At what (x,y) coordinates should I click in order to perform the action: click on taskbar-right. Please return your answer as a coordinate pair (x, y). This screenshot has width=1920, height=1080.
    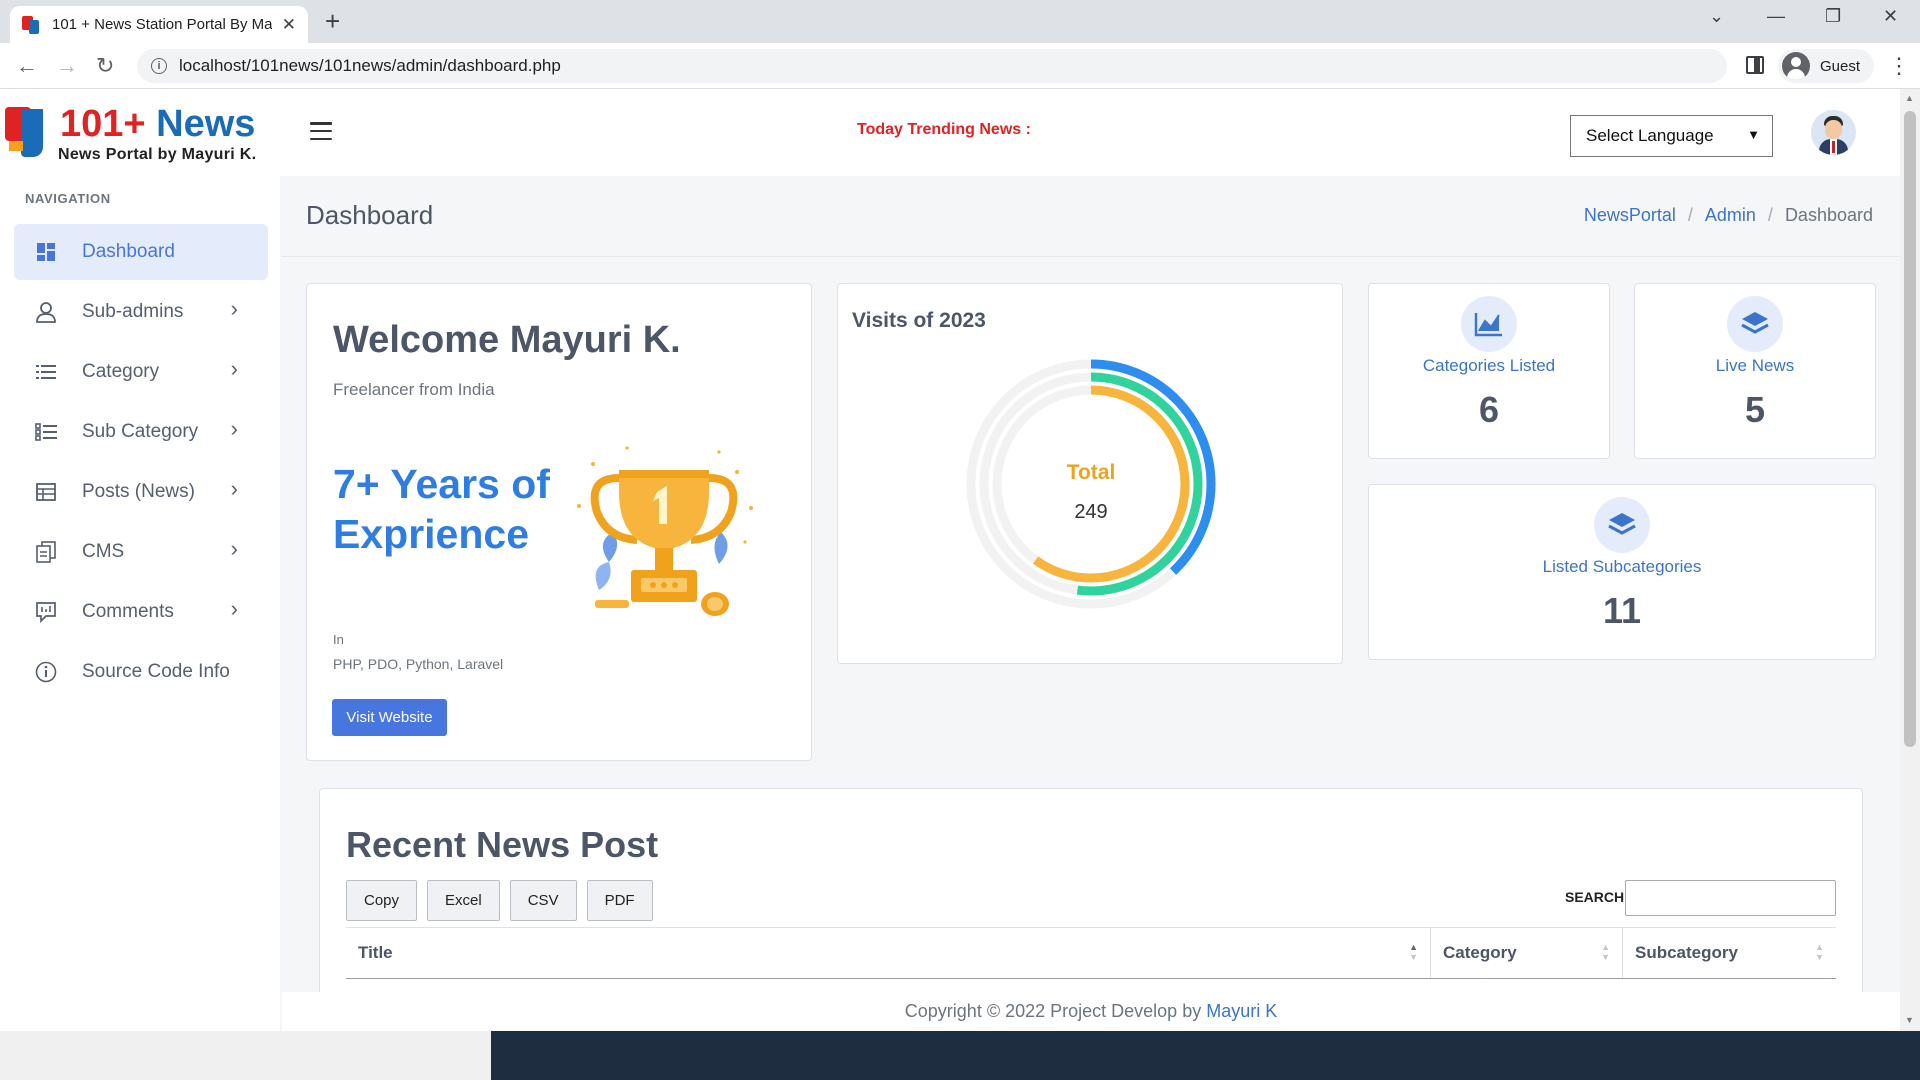
    Looking at the image, I should click on (1205, 1055).